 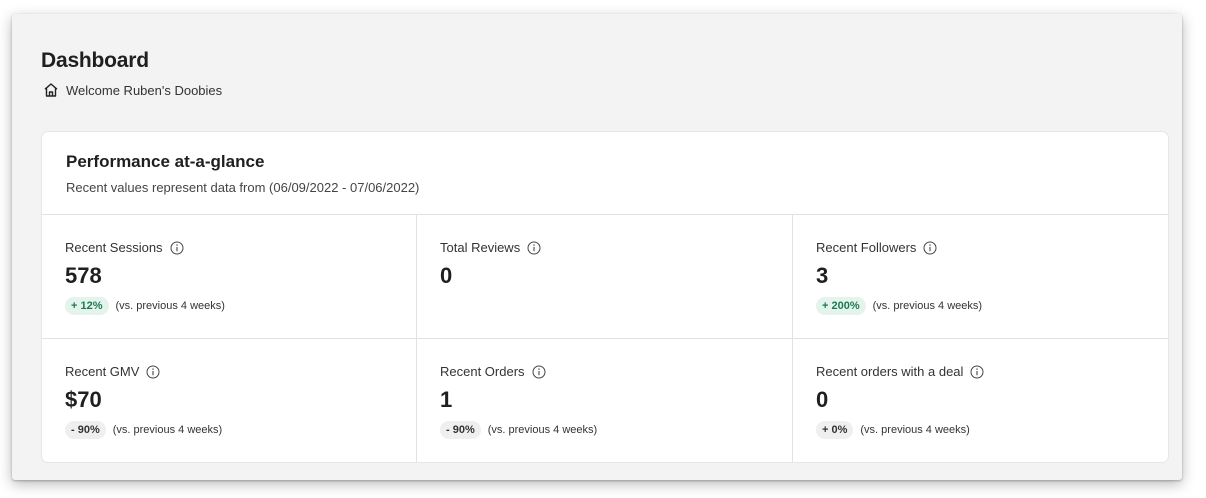 What do you see at coordinates (83, 399) in the screenshot?
I see `metric-value: $70` at bounding box center [83, 399].